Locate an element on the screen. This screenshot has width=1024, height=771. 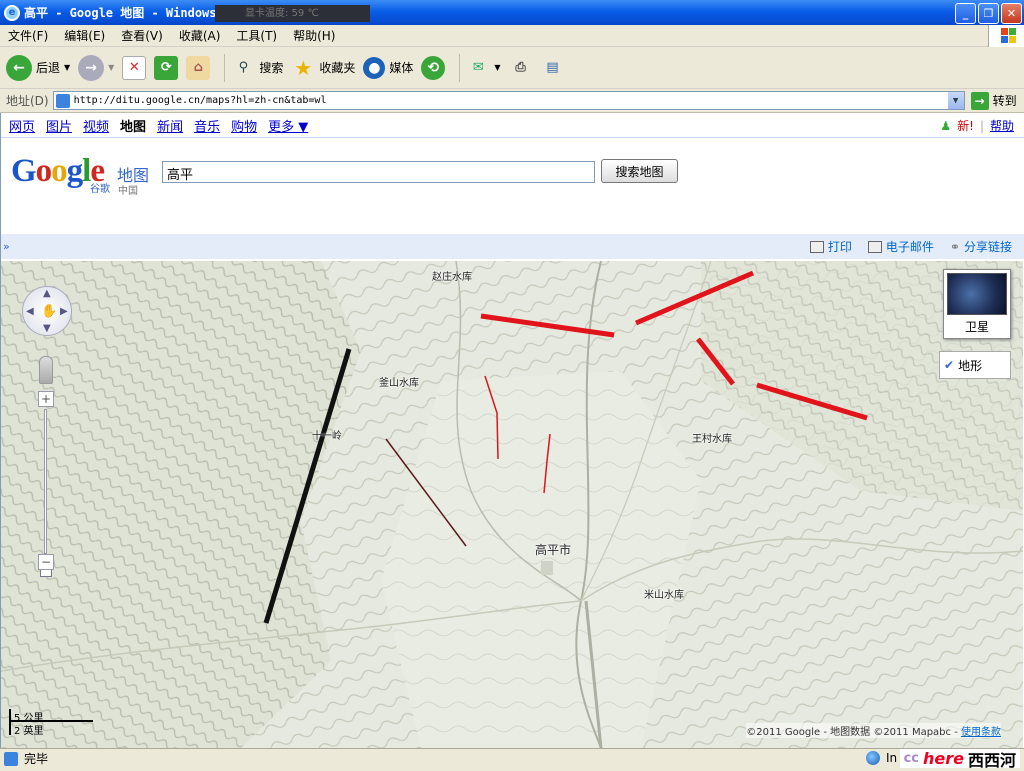
menu-edit: 编辑(E) is located at coordinates (84, 35).